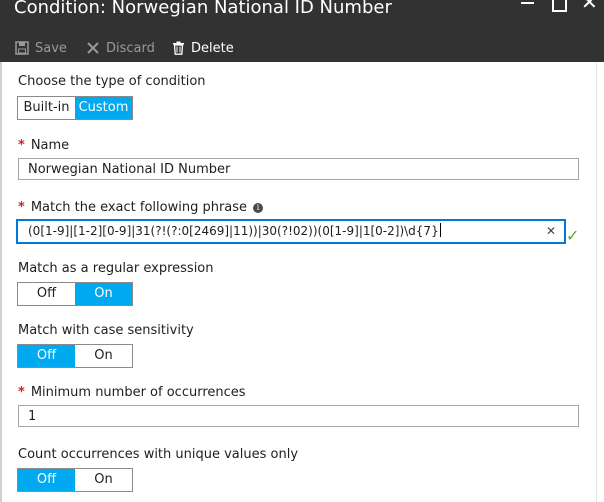 Image resolution: width=604 pixels, height=502 pixels. I want to click on save-button: Save, so click(41, 48).